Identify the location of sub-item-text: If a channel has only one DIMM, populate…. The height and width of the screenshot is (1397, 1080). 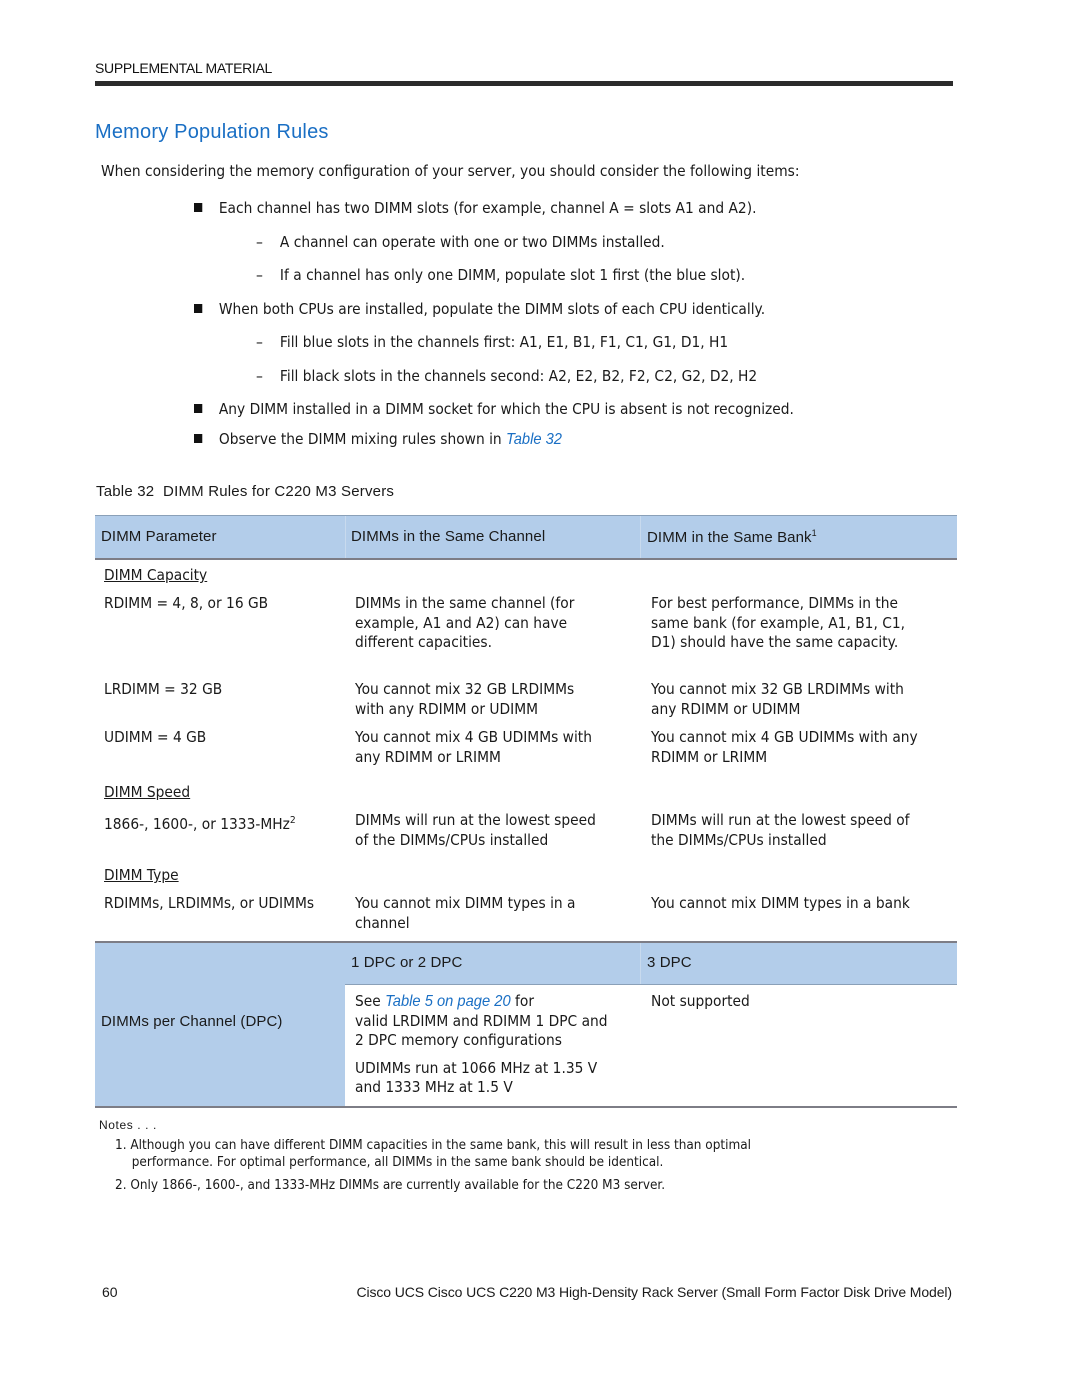
(512, 275).